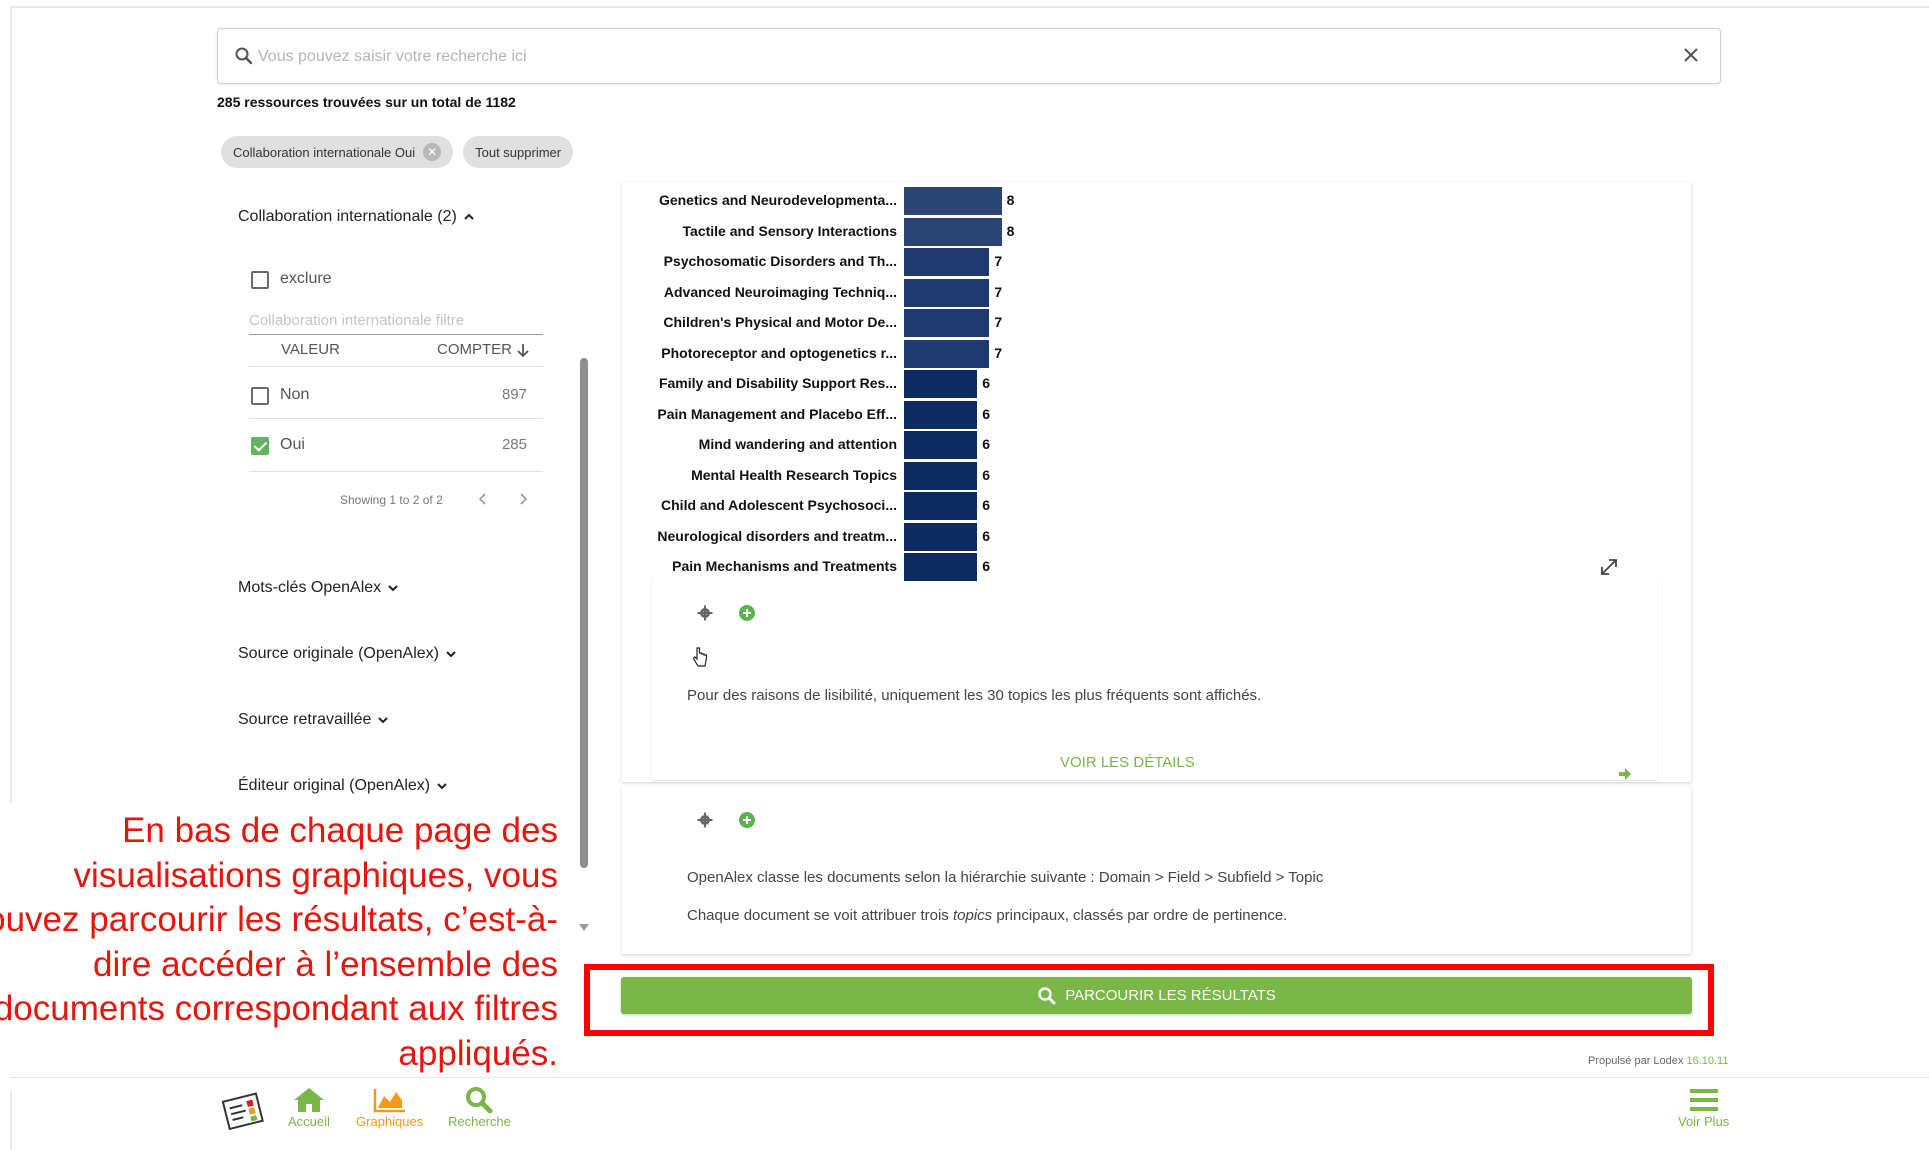 This screenshot has height=1150, width=1929. What do you see at coordinates (1127, 762) in the screenshot?
I see `view-details-link: VOIR LES DÉTAILS` at bounding box center [1127, 762].